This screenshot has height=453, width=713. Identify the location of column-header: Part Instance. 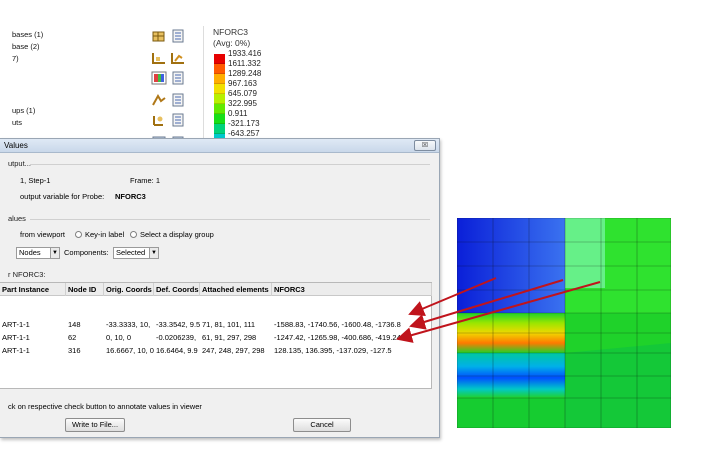
(33, 289).